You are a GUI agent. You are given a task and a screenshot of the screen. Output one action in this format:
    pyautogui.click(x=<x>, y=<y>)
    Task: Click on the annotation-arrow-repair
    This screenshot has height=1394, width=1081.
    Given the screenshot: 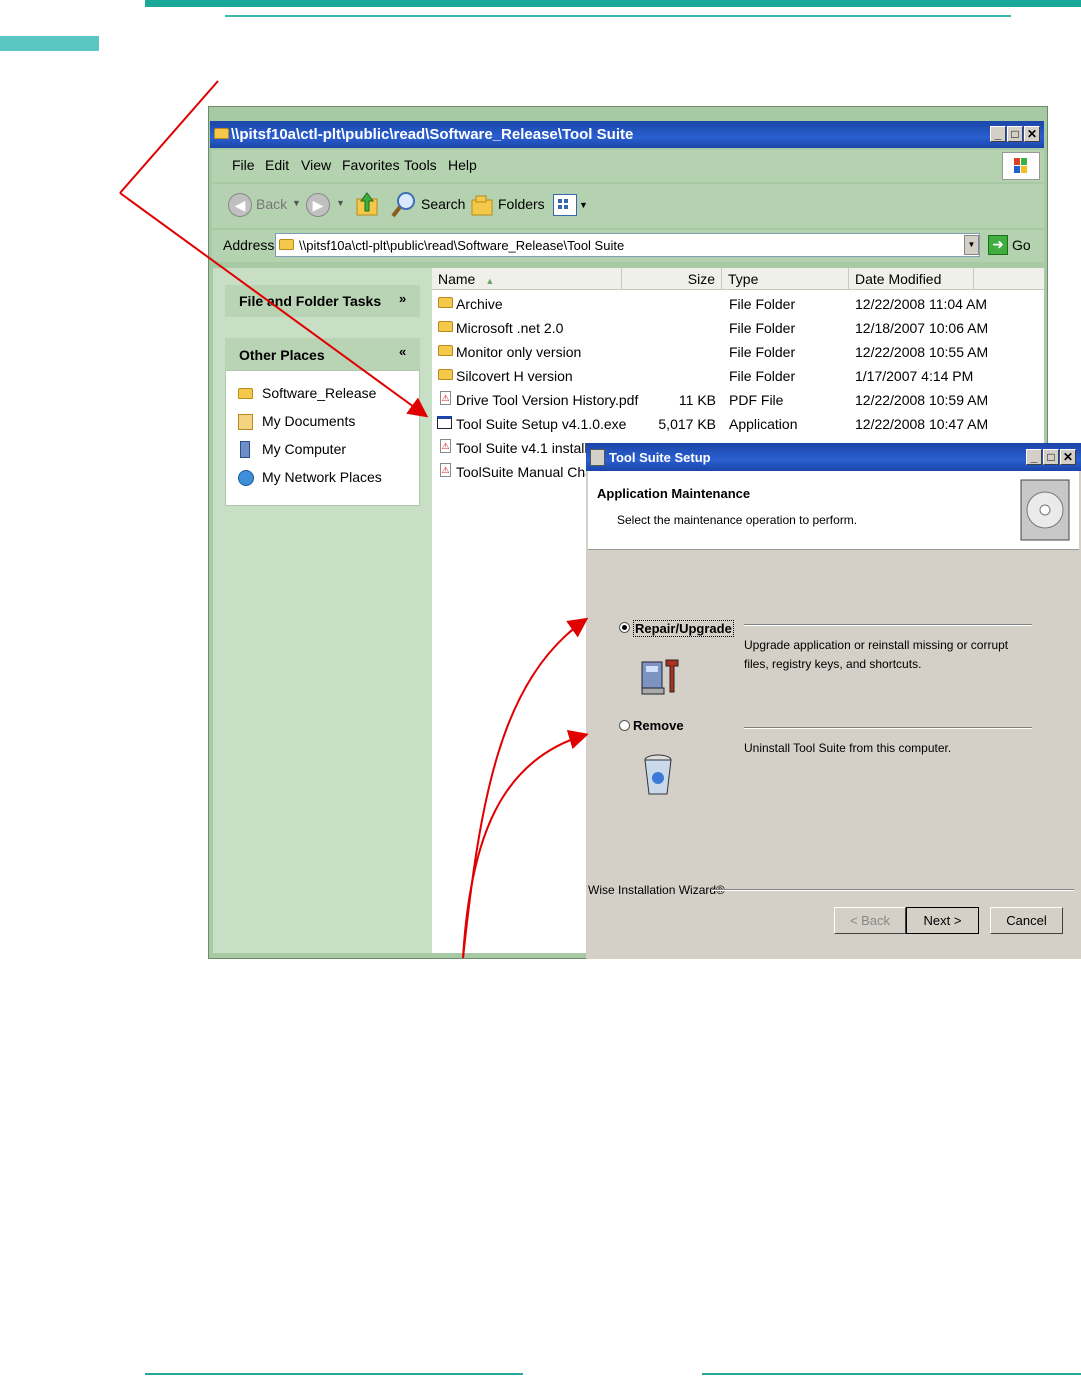 What is the action you would take?
    pyautogui.click(x=525, y=788)
    